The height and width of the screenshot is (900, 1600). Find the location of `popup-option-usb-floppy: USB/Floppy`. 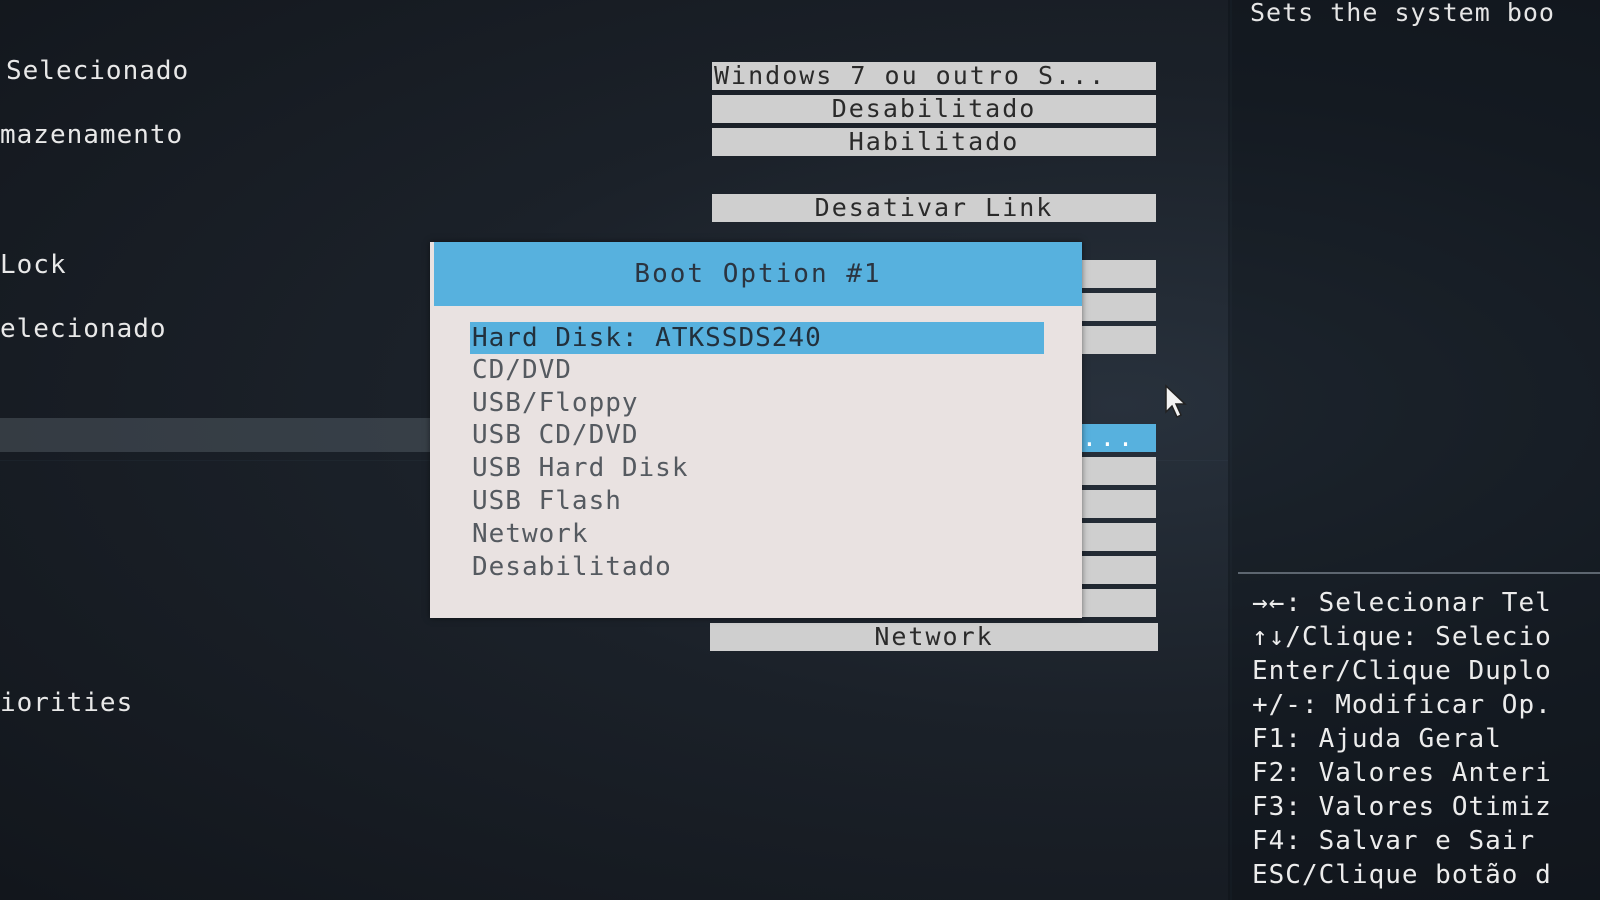

popup-option-usb-floppy: USB/Floppy is located at coordinates (757, 403).